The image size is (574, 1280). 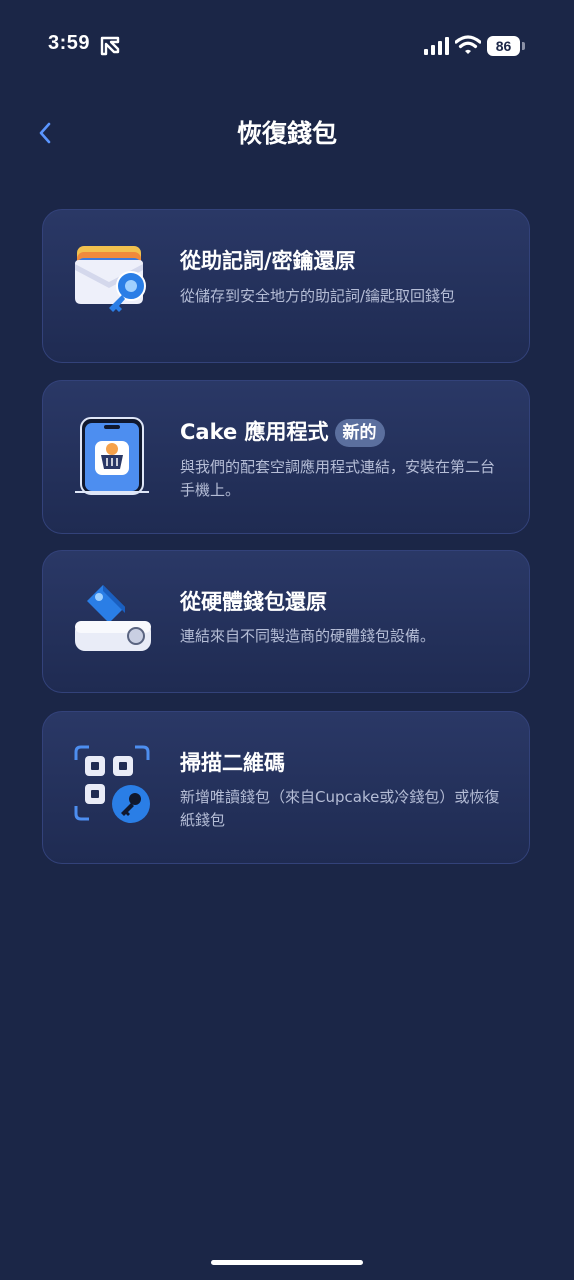 I want to click on option-title: Cake 應用程式 新的, so click(x=282, y=432).